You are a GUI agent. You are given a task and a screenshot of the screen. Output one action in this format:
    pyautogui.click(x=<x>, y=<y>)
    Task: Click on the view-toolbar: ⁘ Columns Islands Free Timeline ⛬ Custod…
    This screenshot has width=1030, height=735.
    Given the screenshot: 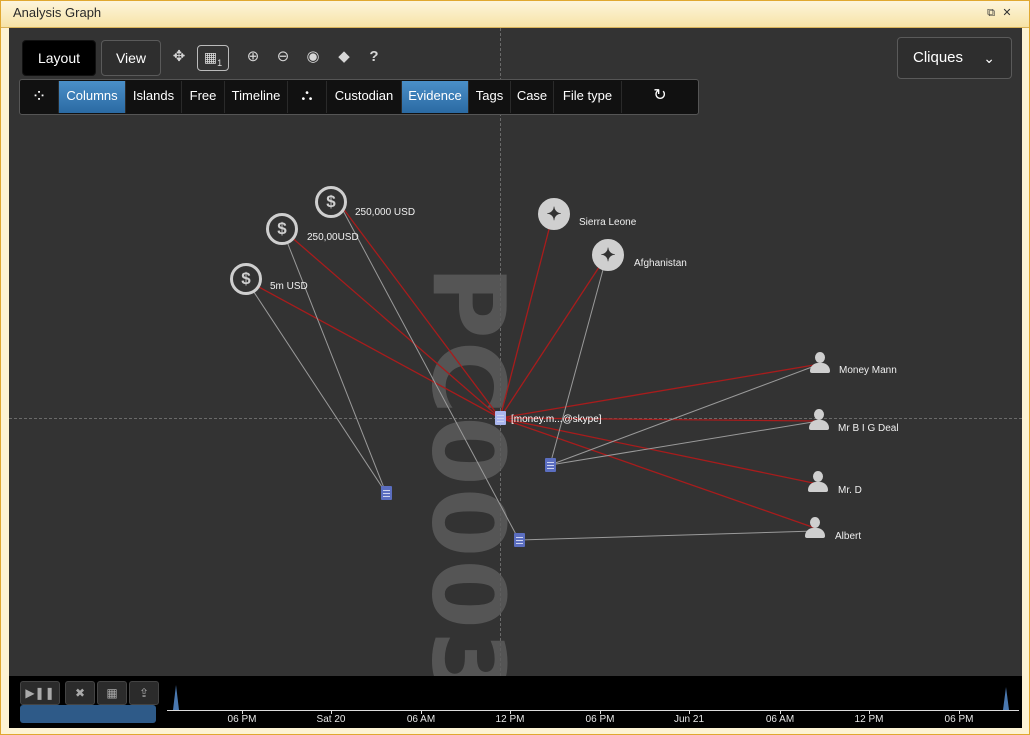 What is the action you would take?
    pyautogui.click(x=359, y=97)
    